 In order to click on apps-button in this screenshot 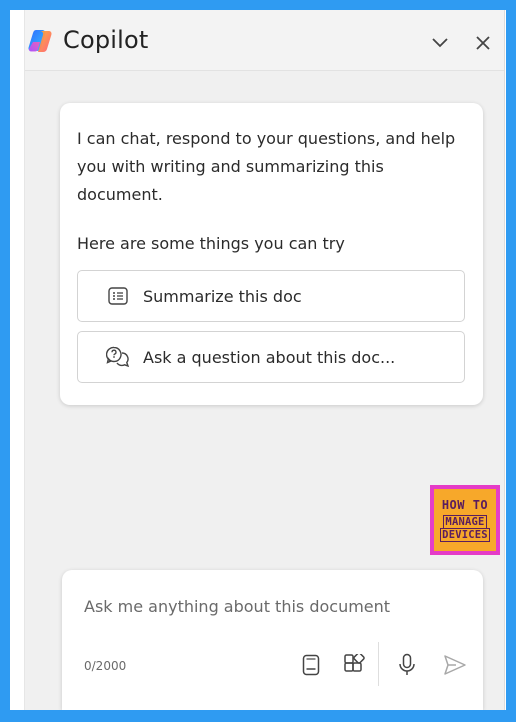, I will do `click(354, 665)`.